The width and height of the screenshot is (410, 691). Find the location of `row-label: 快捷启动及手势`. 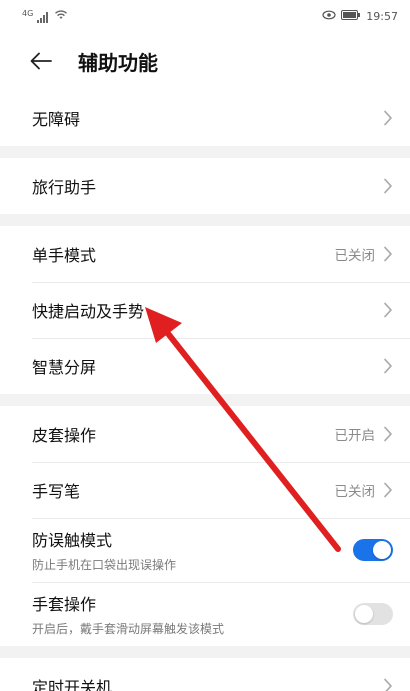

row-label: 快捷启动及手势 is located at coordinates (88, 311).